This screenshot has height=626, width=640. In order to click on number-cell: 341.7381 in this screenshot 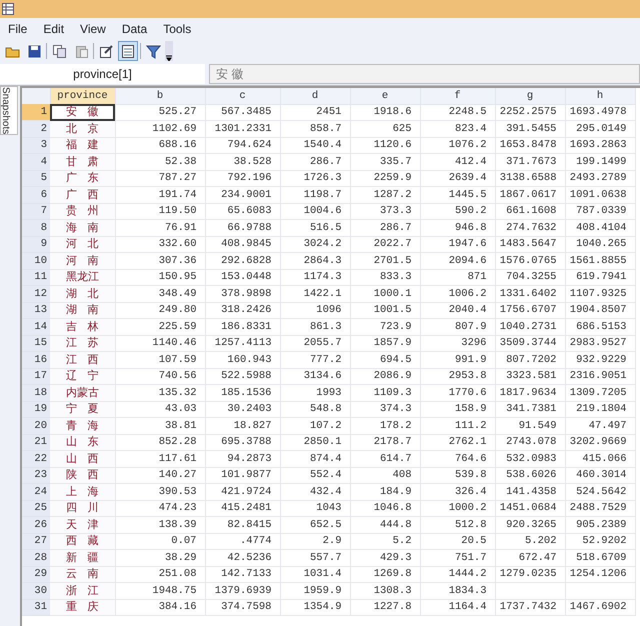, I will do `click(530, 409)`.